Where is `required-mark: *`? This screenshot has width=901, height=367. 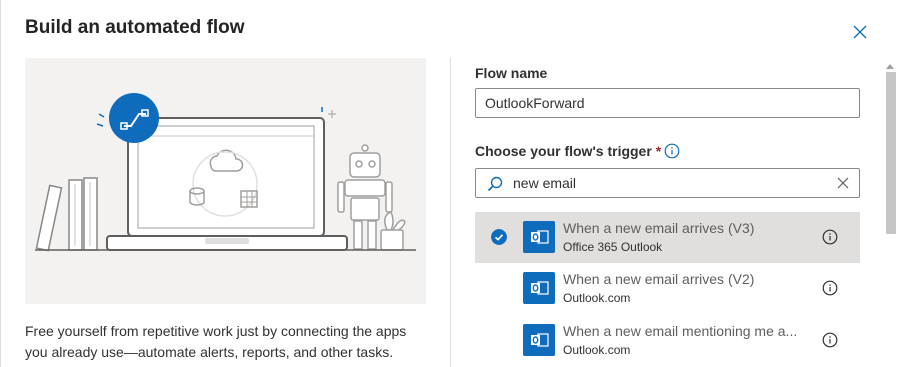 required-mark: * is located at coordinates (658, 151).